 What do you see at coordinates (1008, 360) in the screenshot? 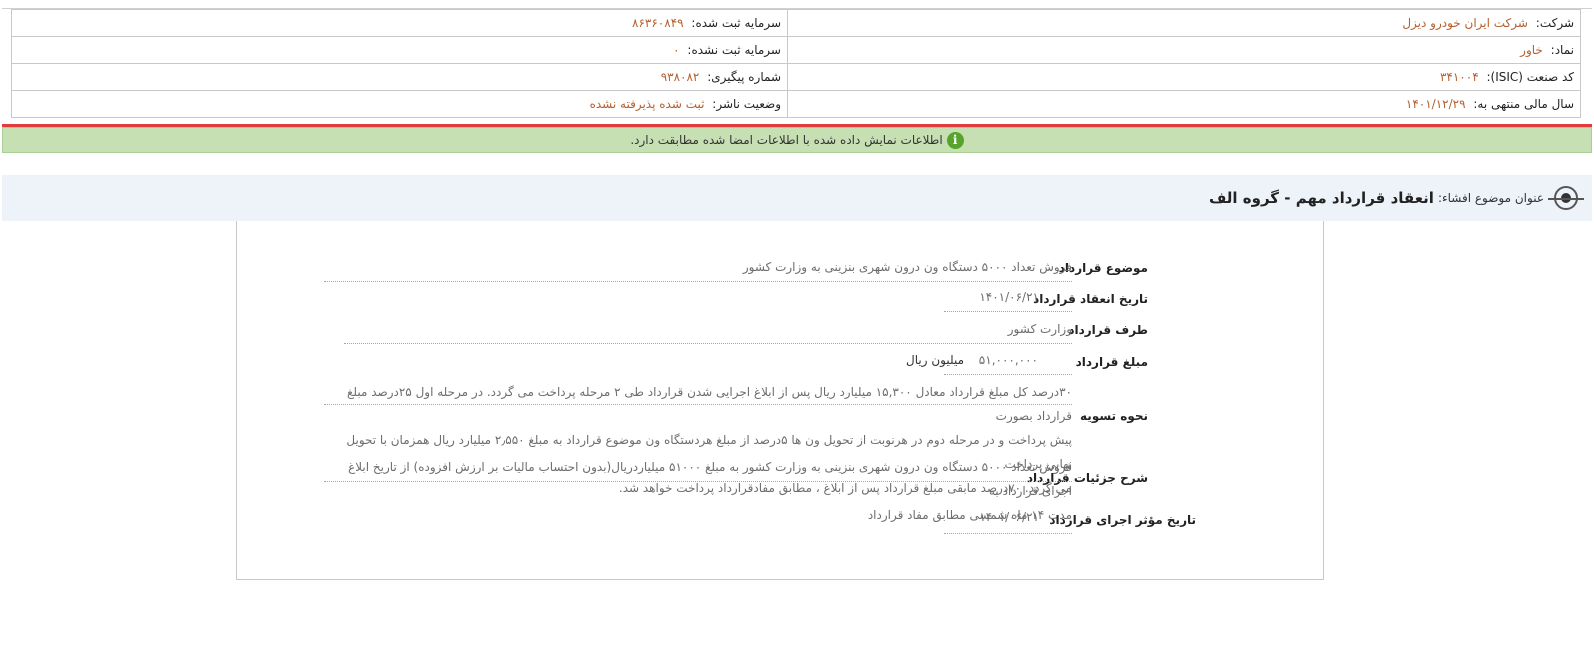
I see `amount-value: ۵۱,۰۰۰,۰۰۰` at bounding box center [1008, 360].